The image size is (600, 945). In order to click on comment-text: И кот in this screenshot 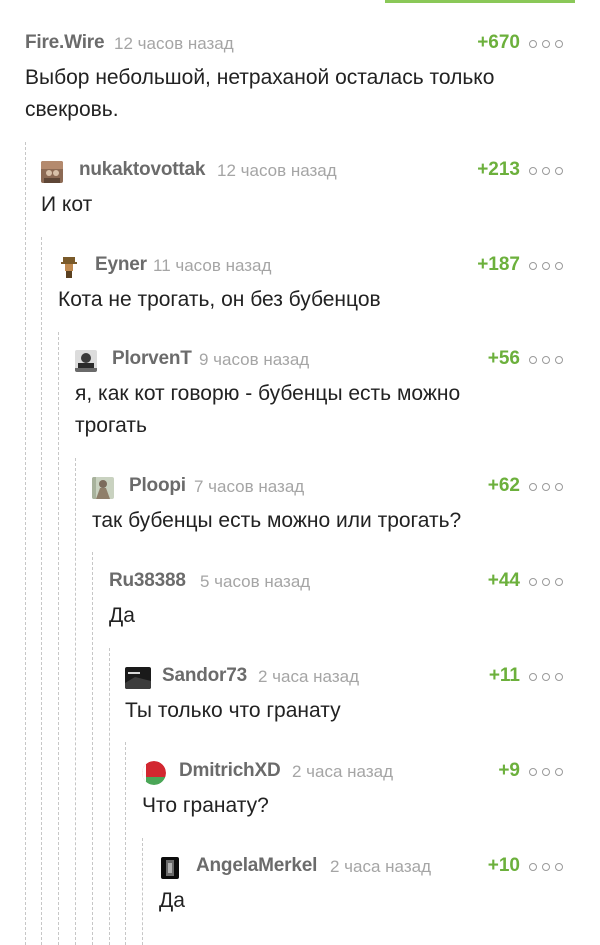, I will do `click(67, 204)`.